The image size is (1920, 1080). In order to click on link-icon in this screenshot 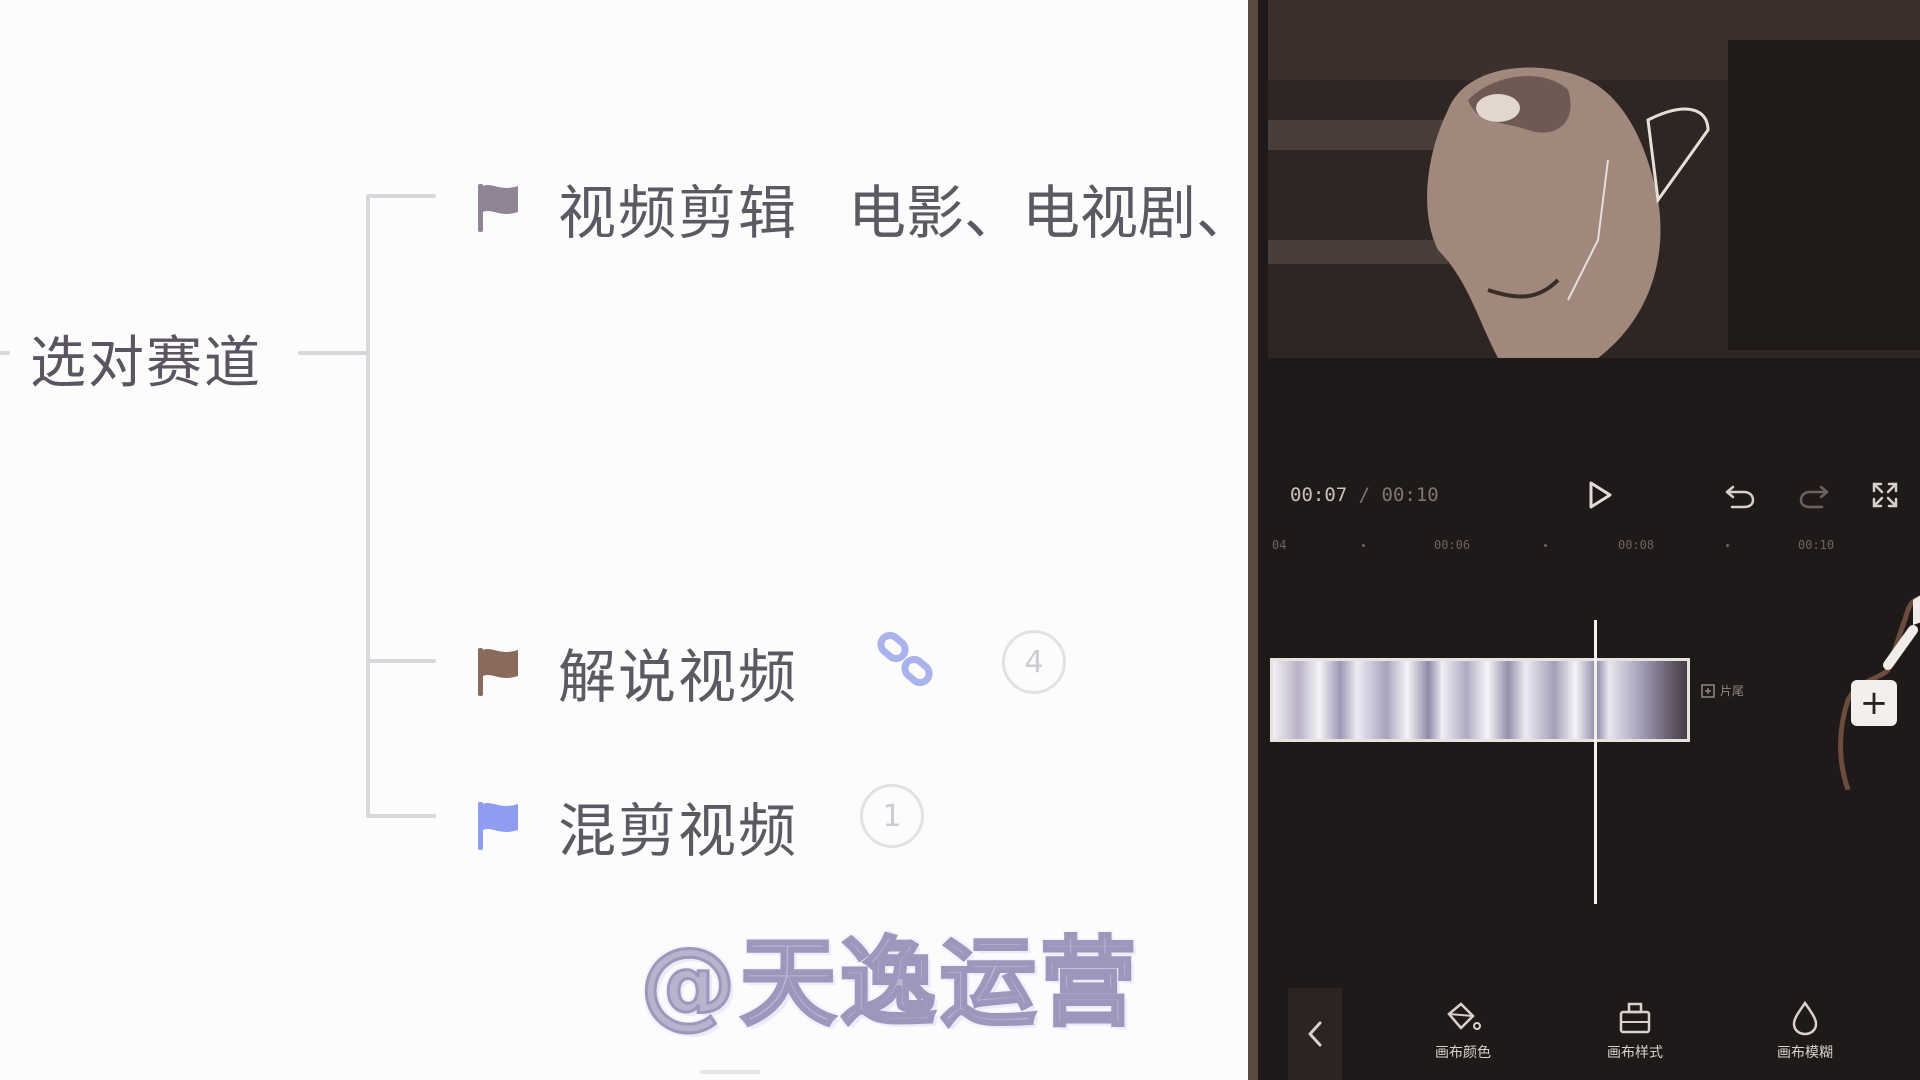, I will do `click(906, 660)`.